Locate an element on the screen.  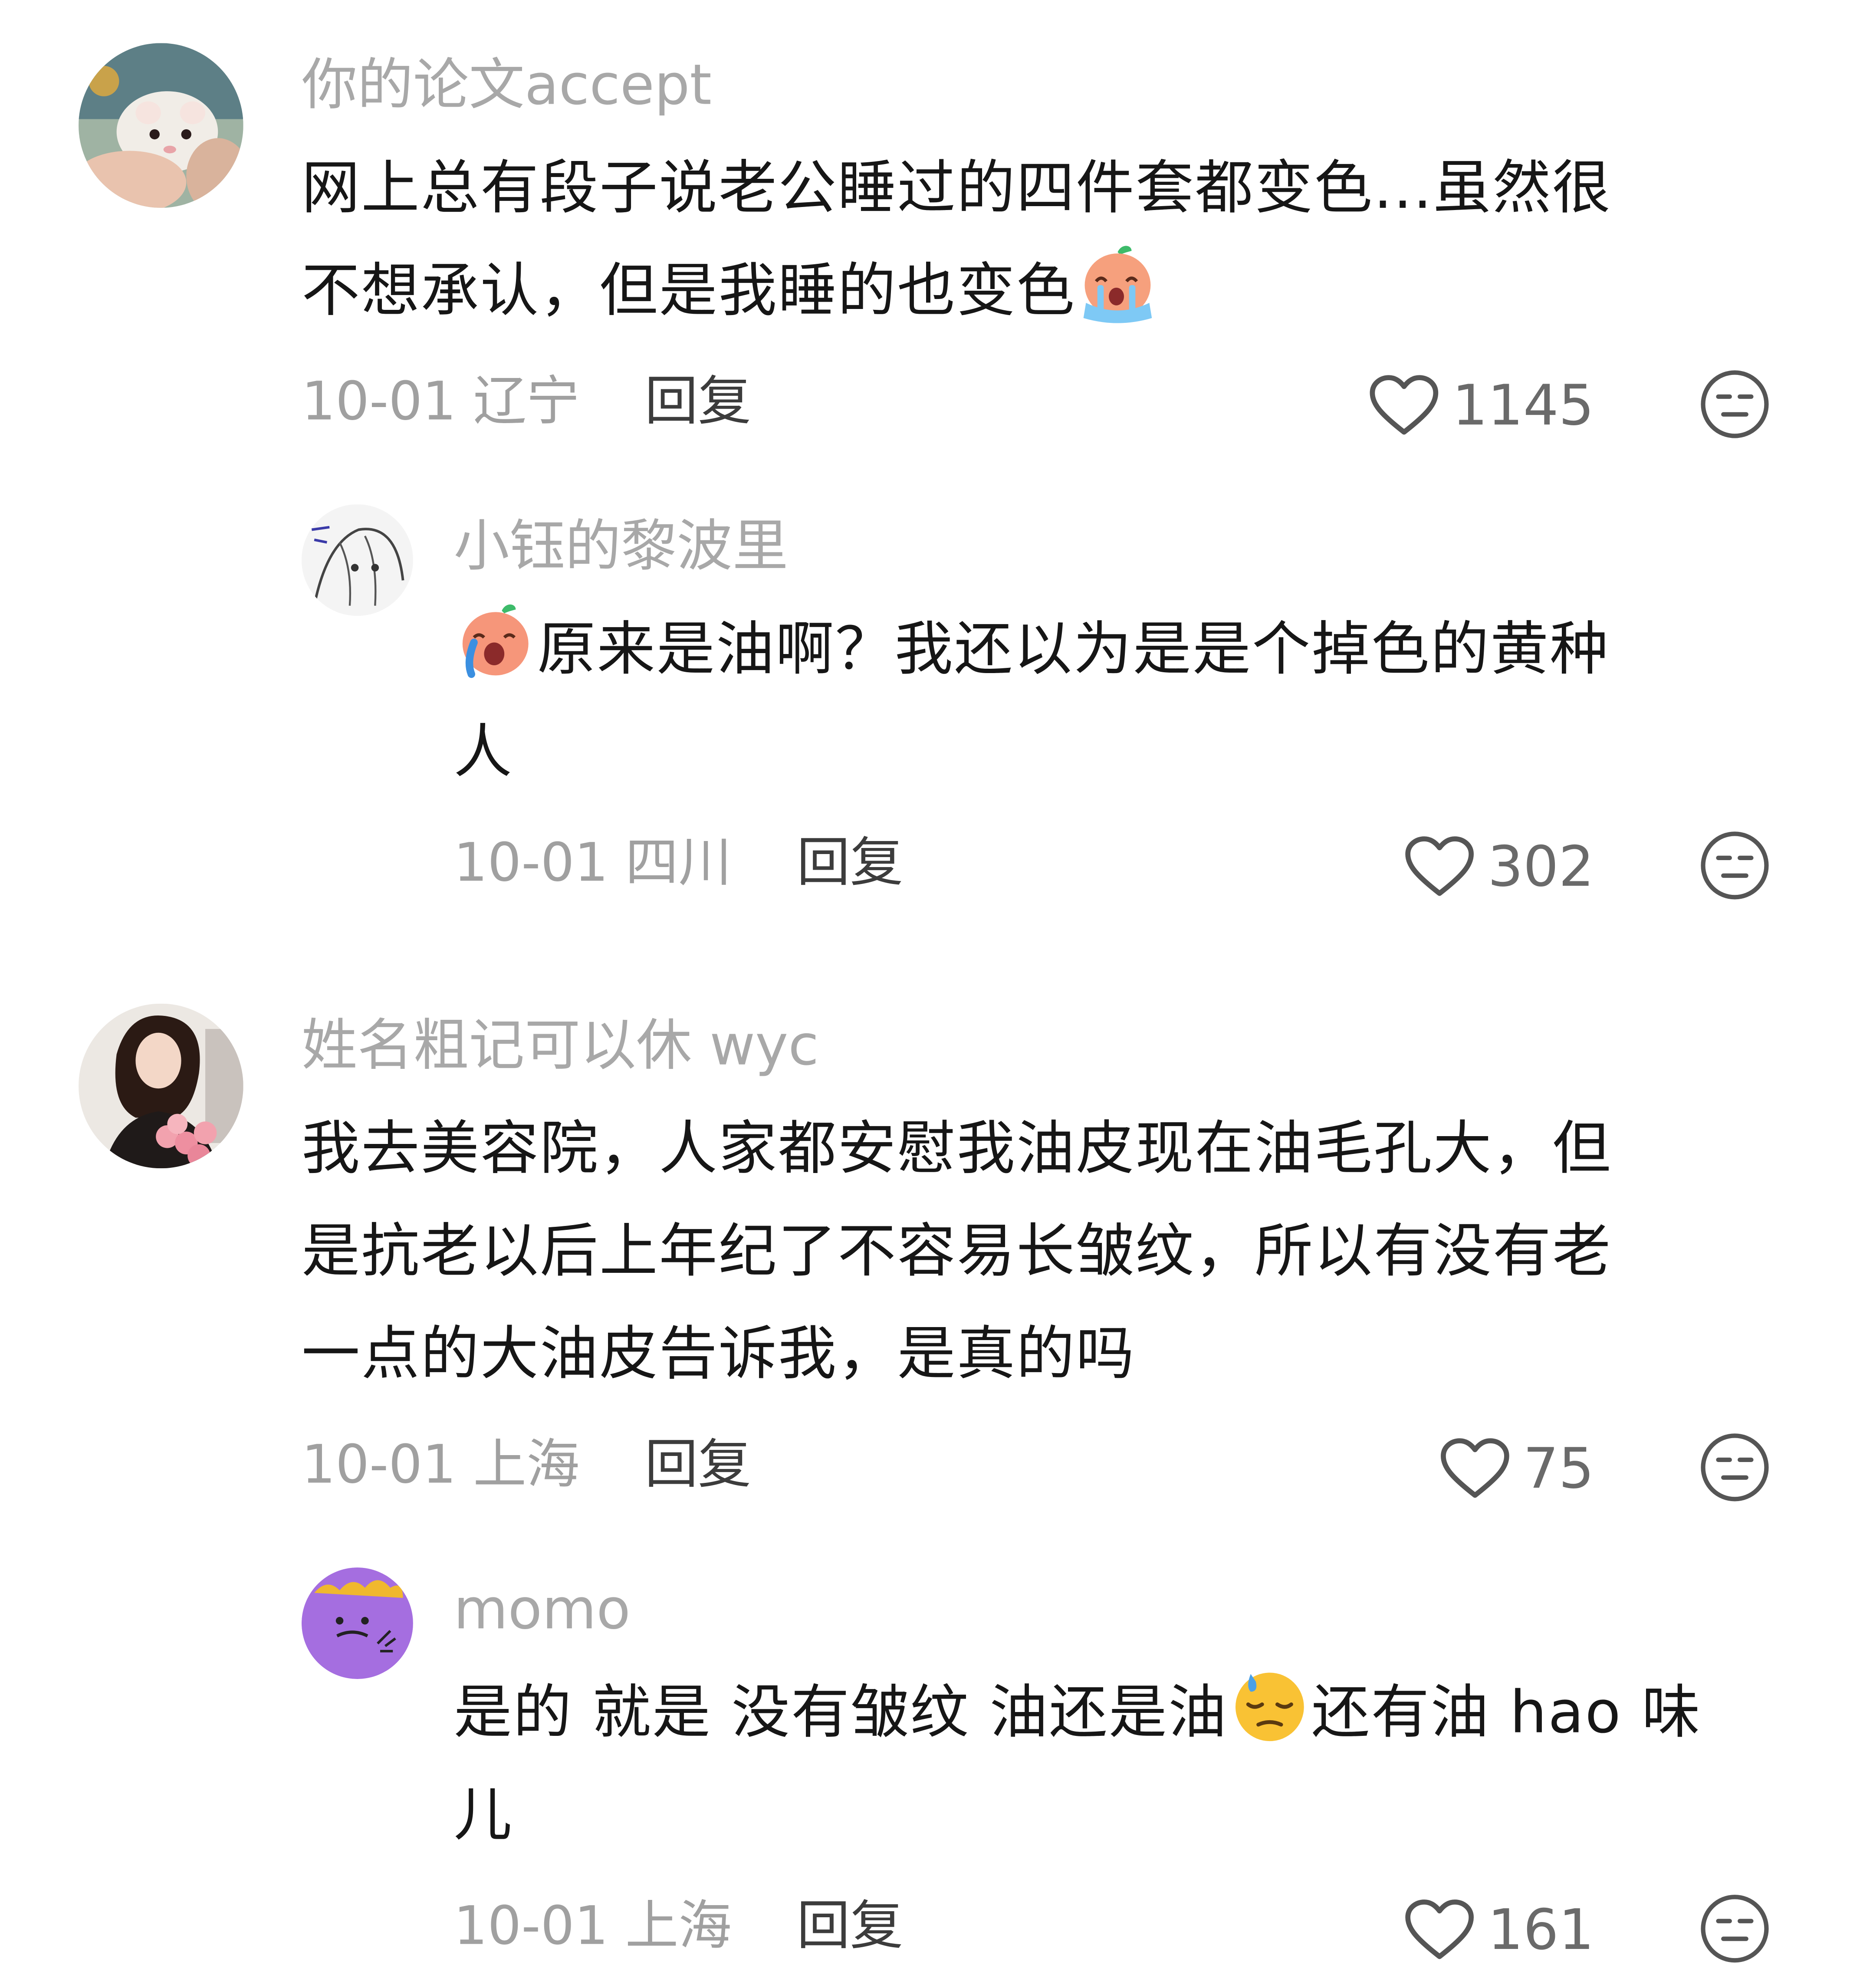
comment-location: 辽宁 is located at coordinates (526, 401).